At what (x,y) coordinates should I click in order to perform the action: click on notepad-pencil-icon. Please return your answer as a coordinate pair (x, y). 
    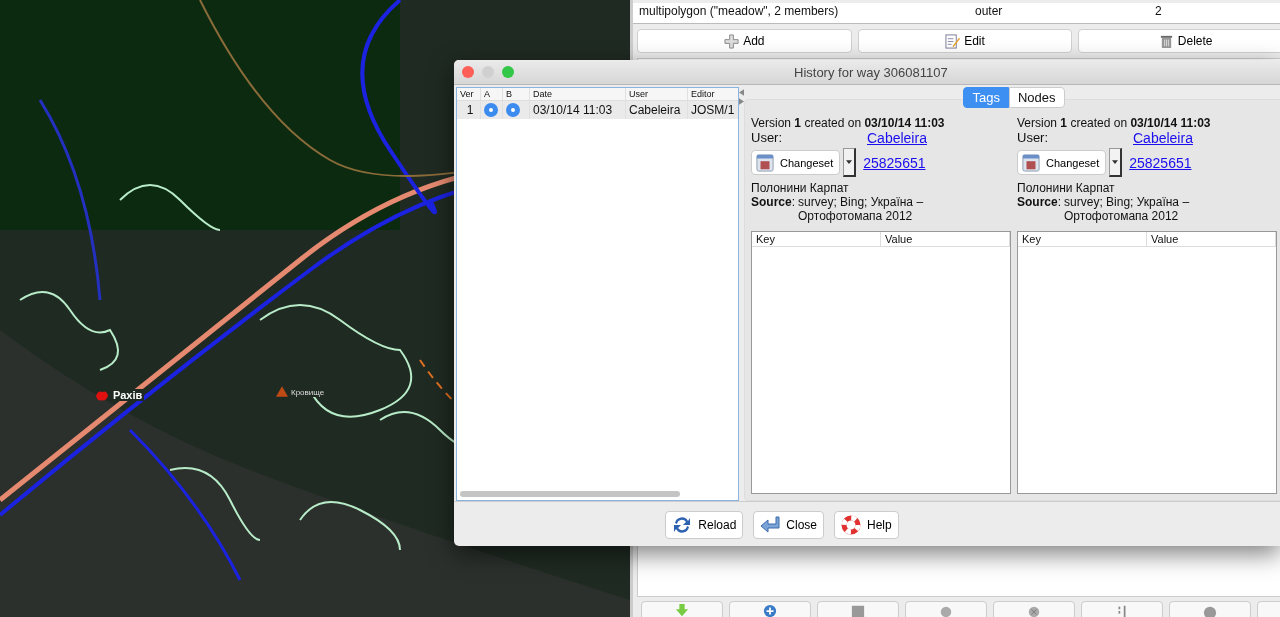
    Looking at the image, I should click on (953, 41).